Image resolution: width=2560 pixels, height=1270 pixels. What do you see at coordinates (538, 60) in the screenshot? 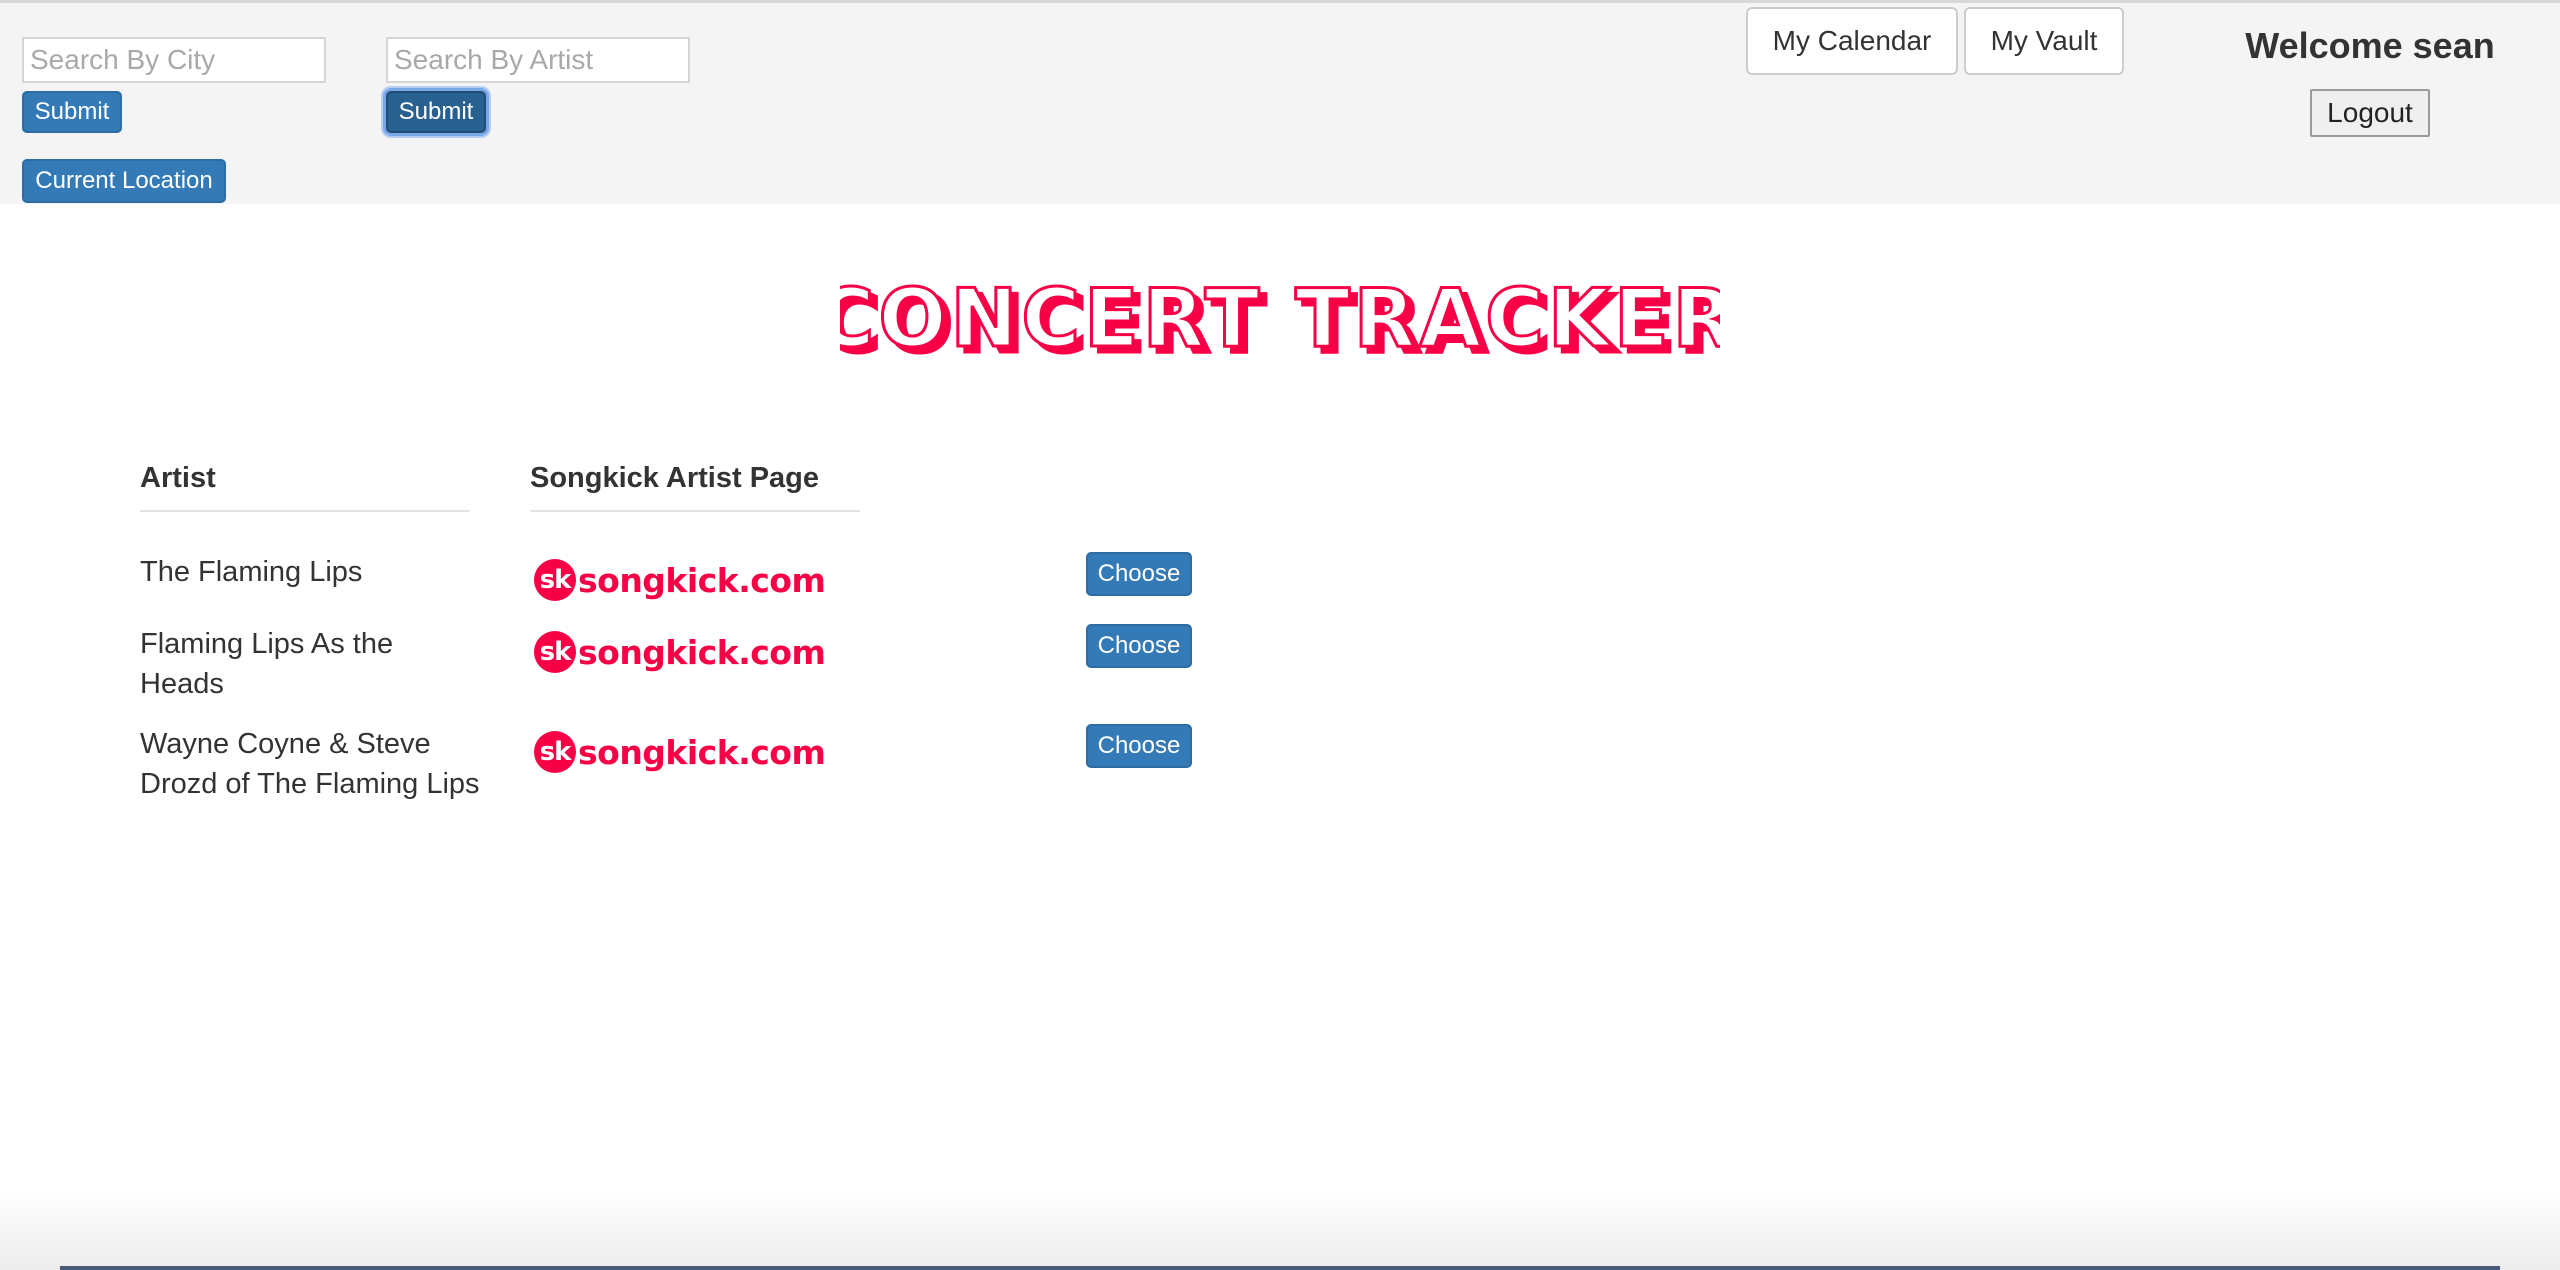
I see `artist-search-input` at bounding box center [538, 60].